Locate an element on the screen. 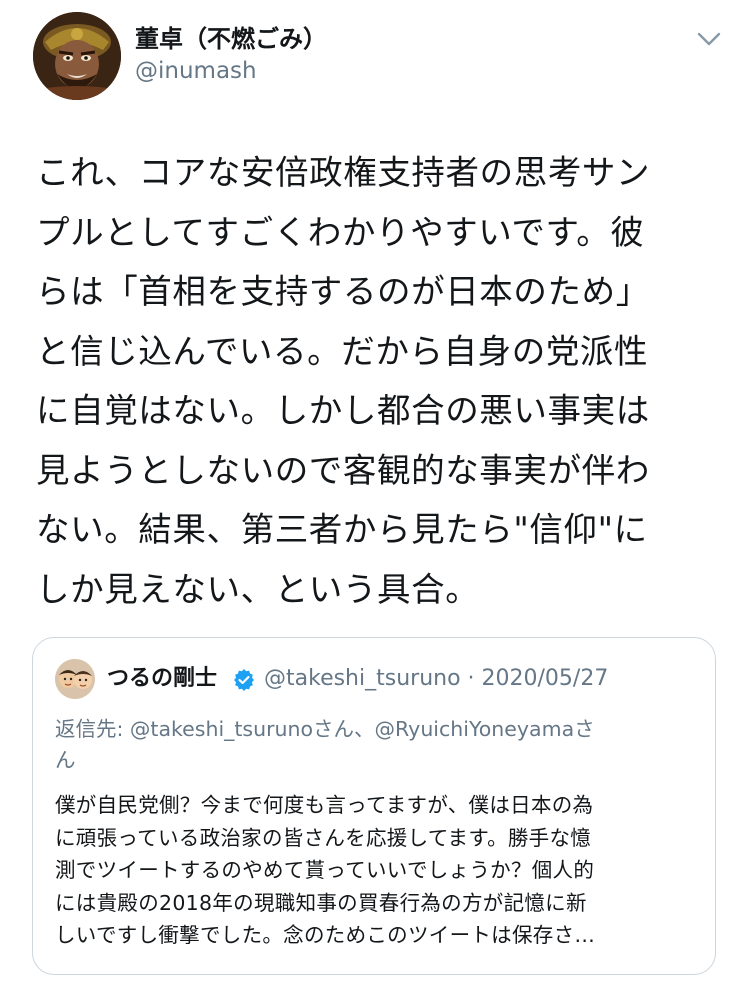  verified-badge-icon is located at coordinates (244, 680).